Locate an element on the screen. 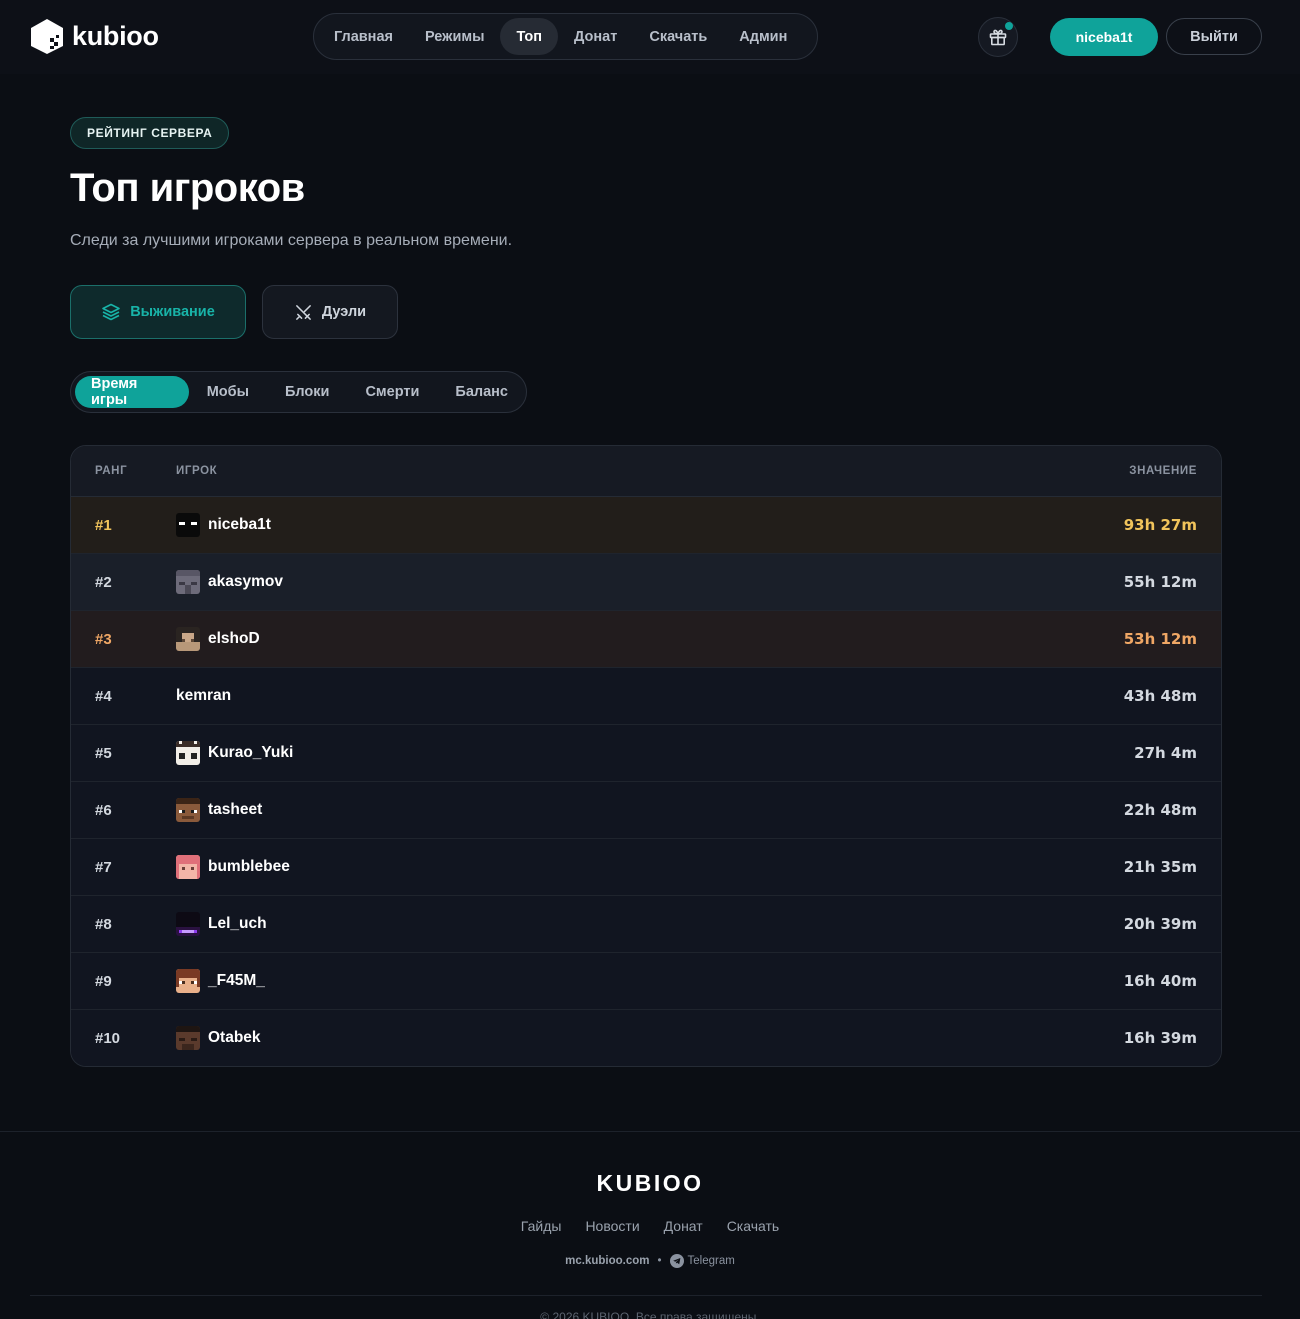 The width and height of the screenshot is (1300, 1319). rank-cell: #4 is located at coordinates (103, 696).